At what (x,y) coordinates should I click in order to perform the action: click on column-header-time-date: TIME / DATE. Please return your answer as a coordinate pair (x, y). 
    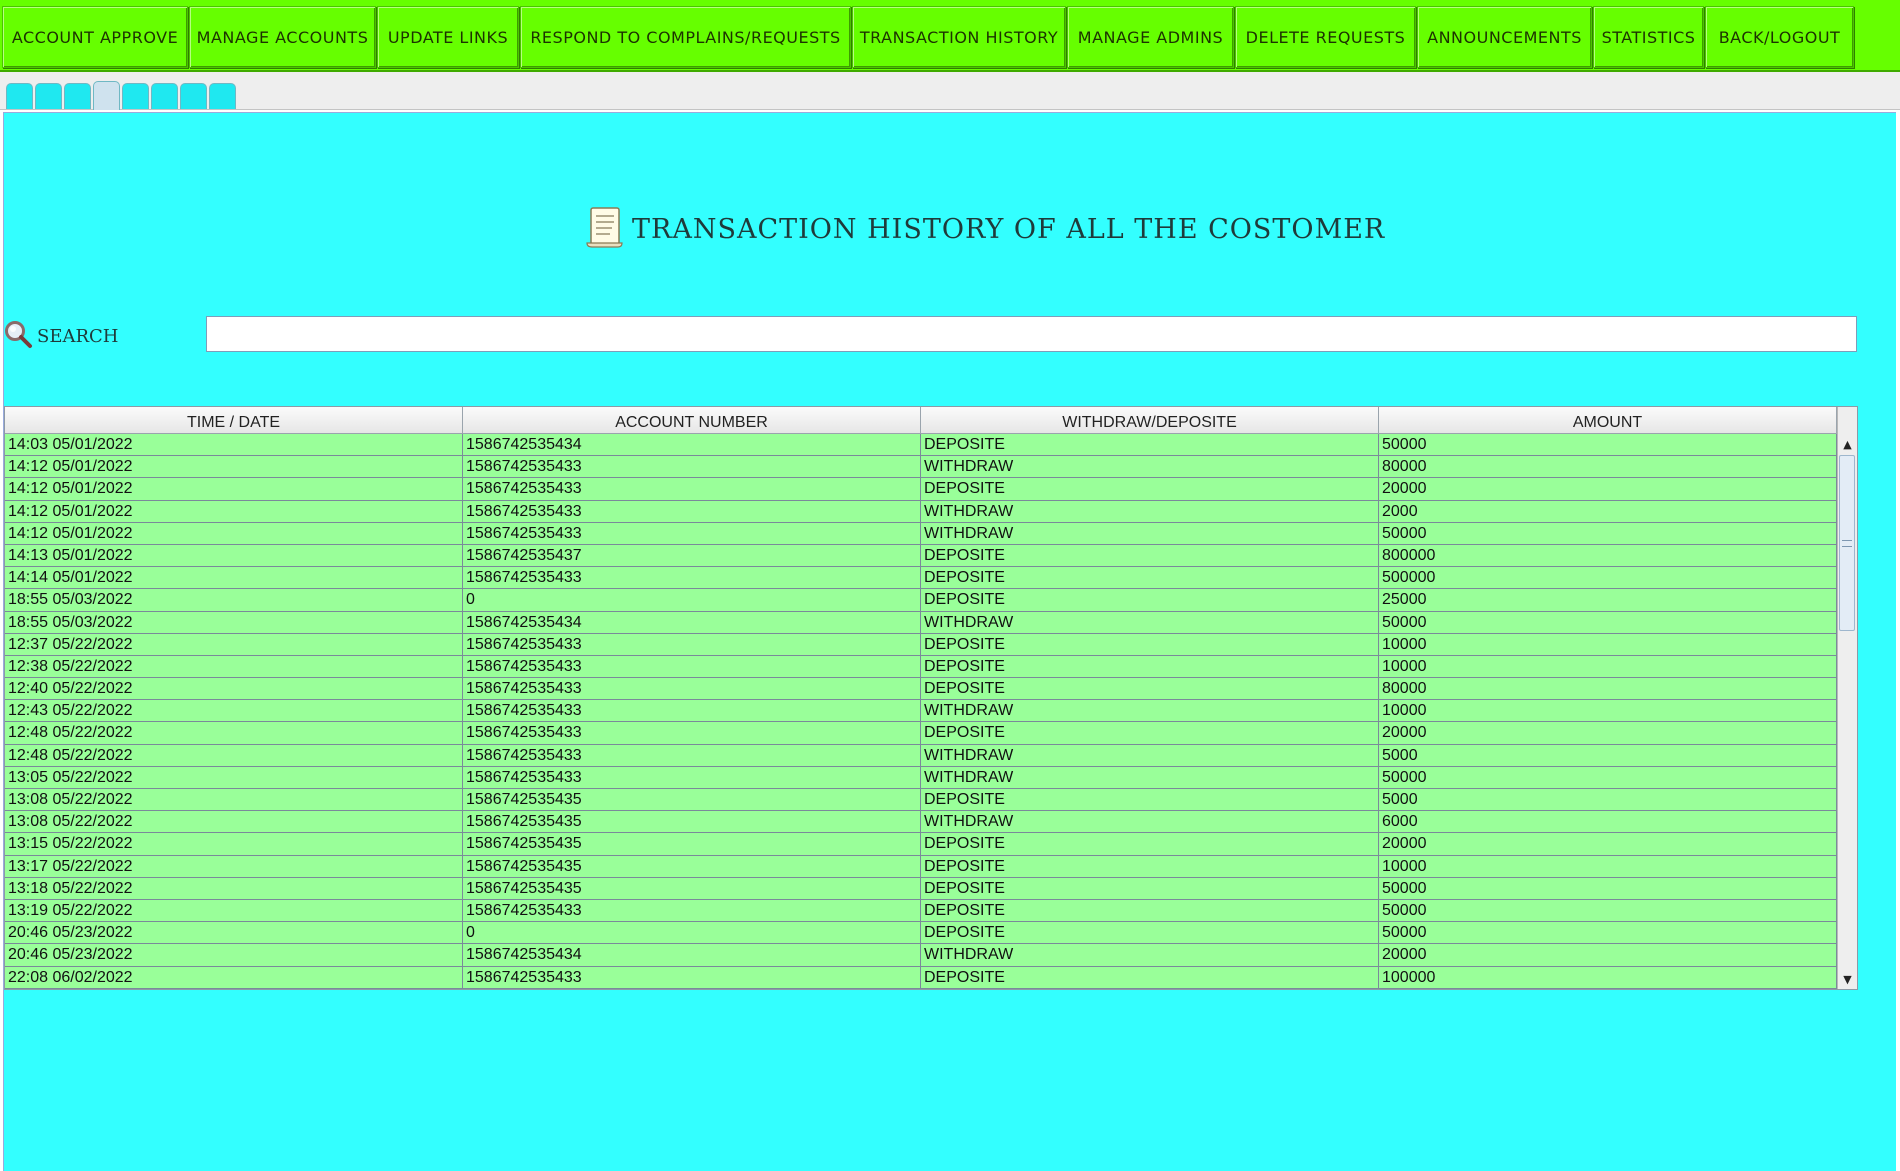
    Looking at the image, I should click on (234, 420).